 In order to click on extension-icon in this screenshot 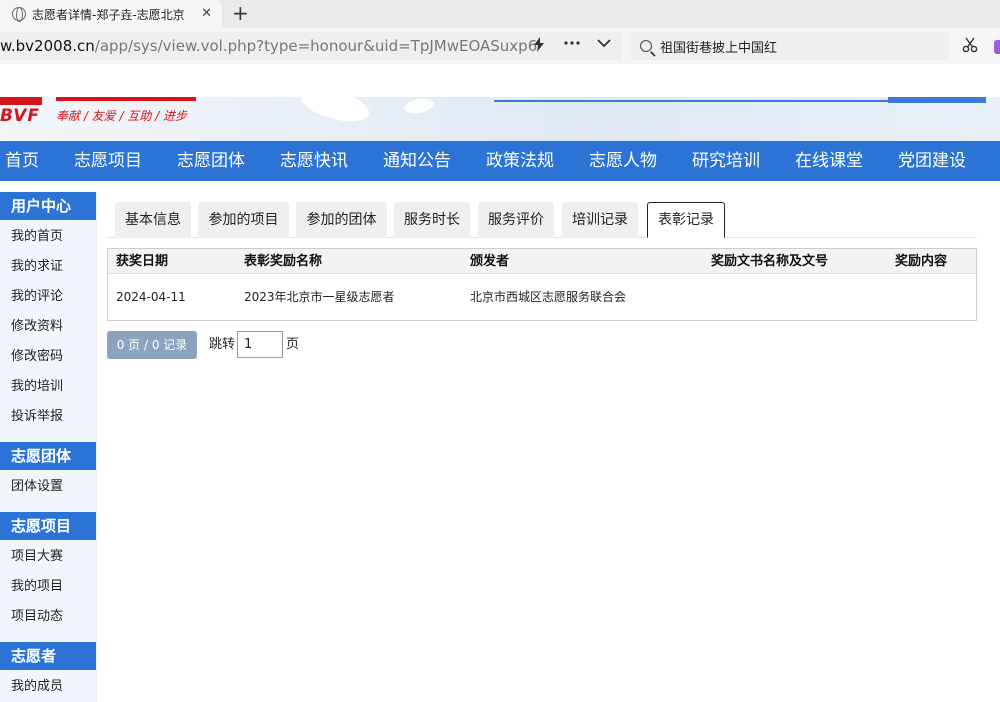, I will do `click(997, 47)`.